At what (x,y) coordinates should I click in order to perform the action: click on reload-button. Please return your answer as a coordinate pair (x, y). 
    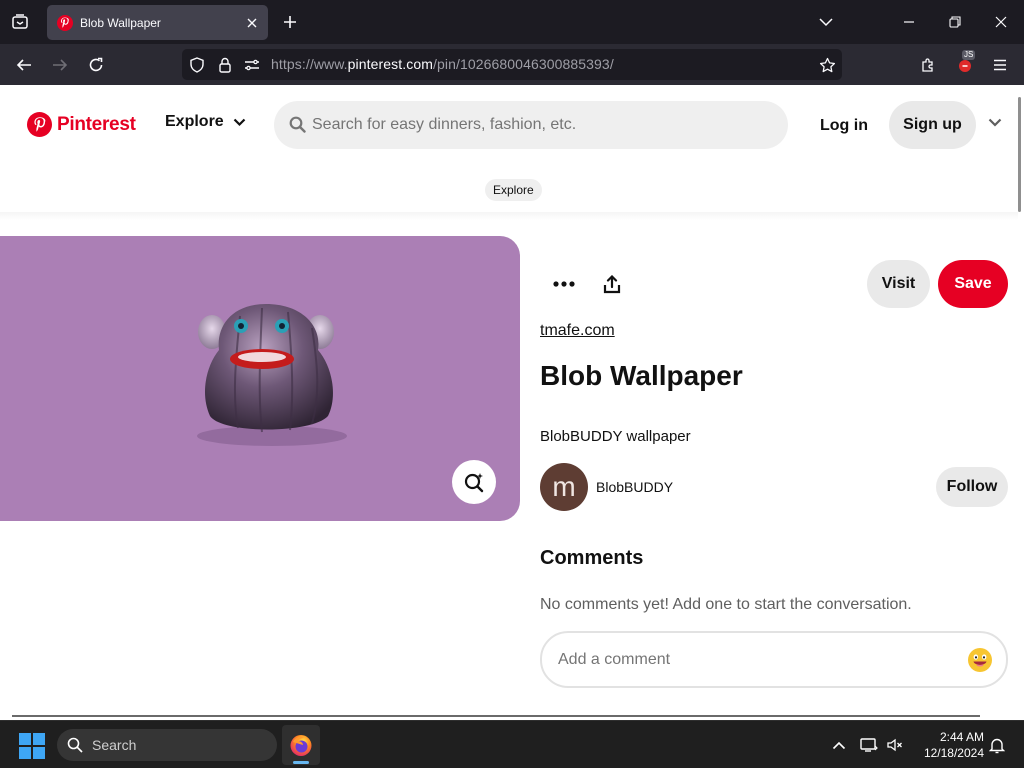
    Looking at the image, I should click on (96, 65).